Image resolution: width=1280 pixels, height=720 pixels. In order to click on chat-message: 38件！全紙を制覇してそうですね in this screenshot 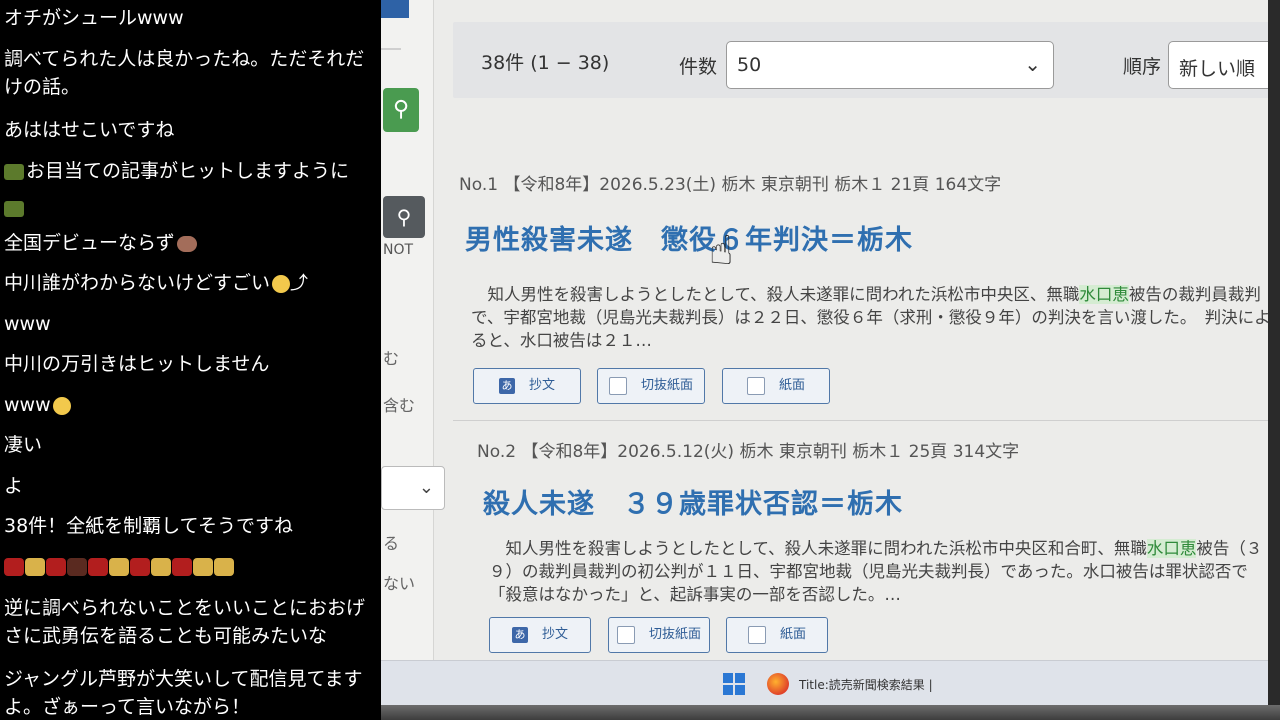, I will do `click(190, 526)`.